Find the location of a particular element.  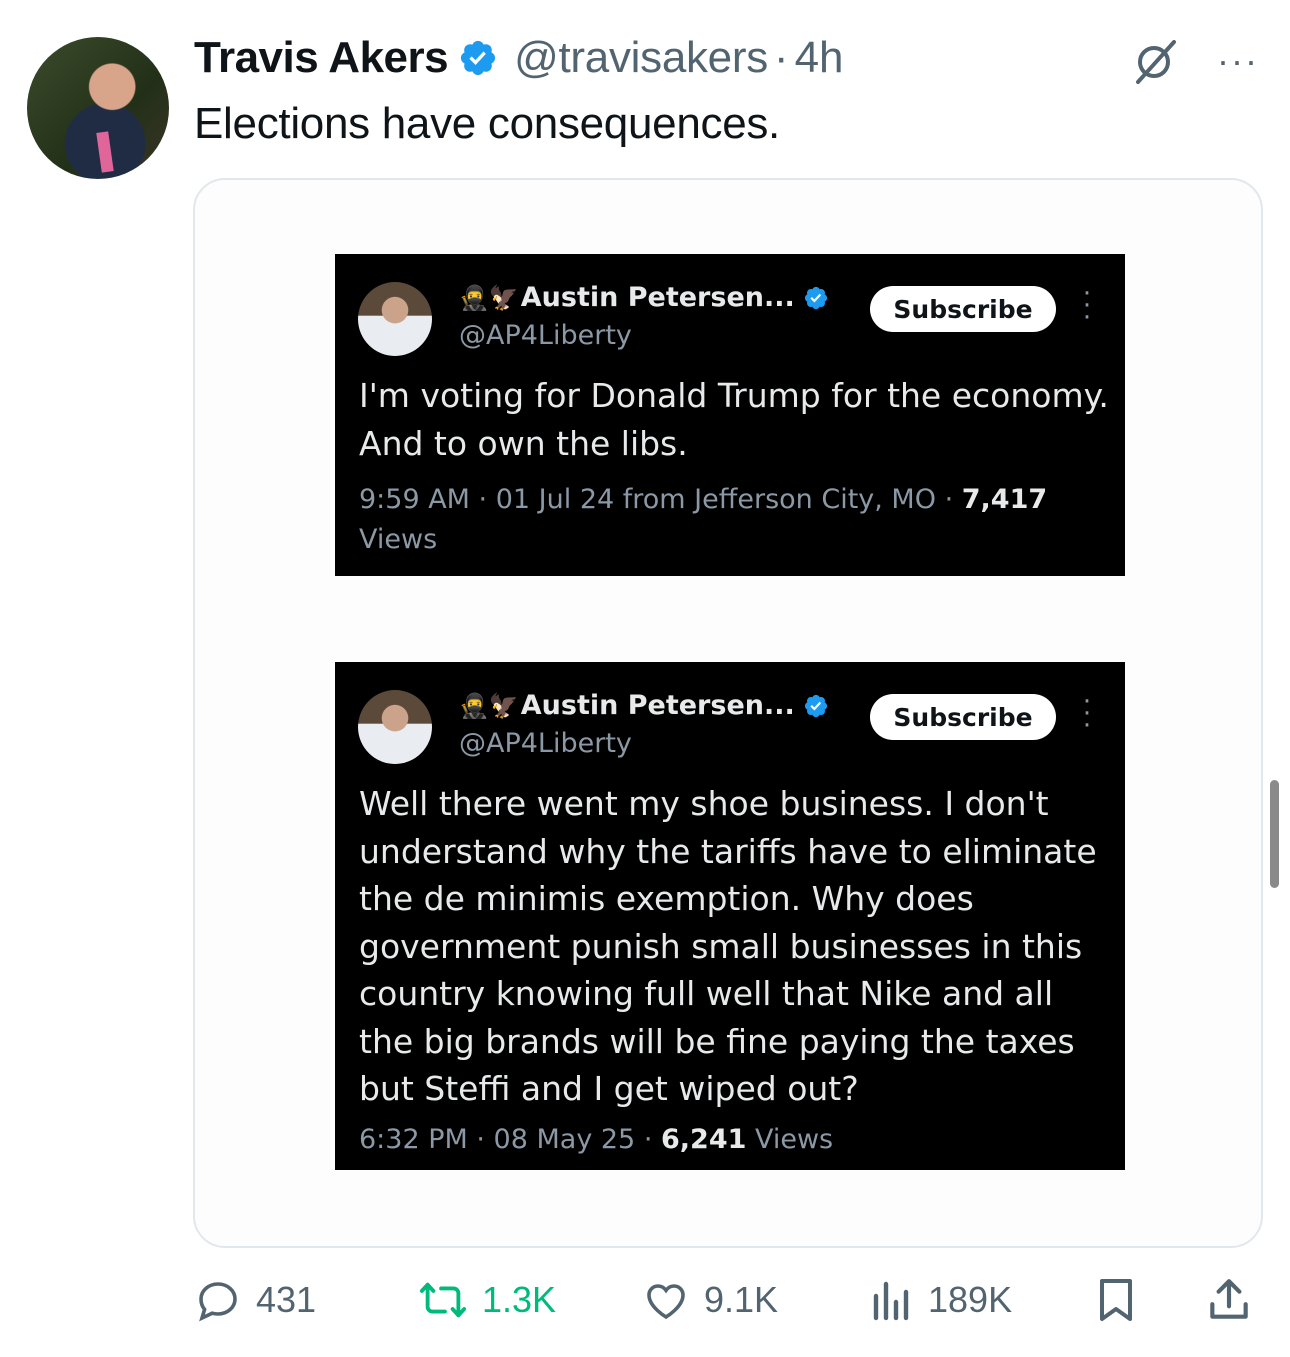

share-icon is located at coordinates (1229, 1299).